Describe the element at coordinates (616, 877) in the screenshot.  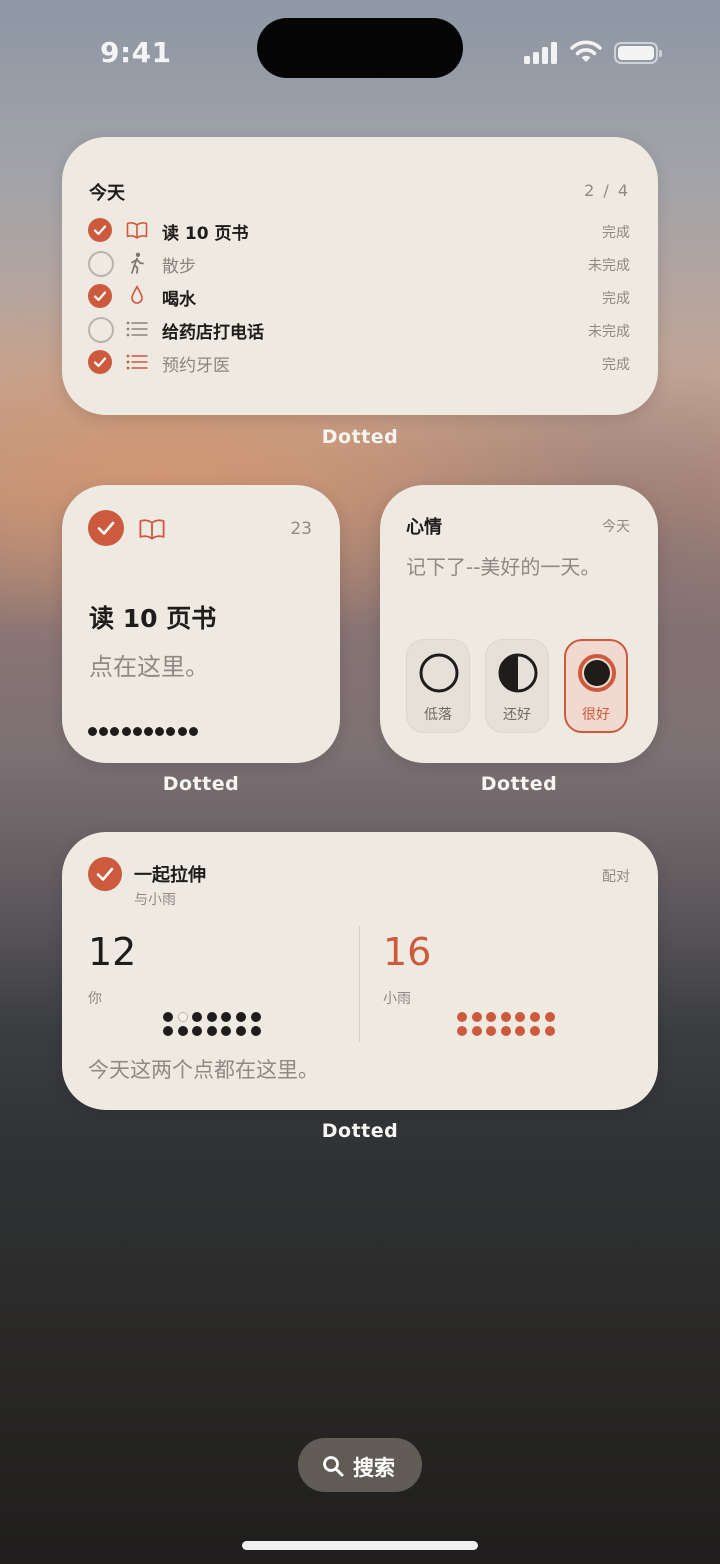
I see `pair-mode-label: 配对` at that location.